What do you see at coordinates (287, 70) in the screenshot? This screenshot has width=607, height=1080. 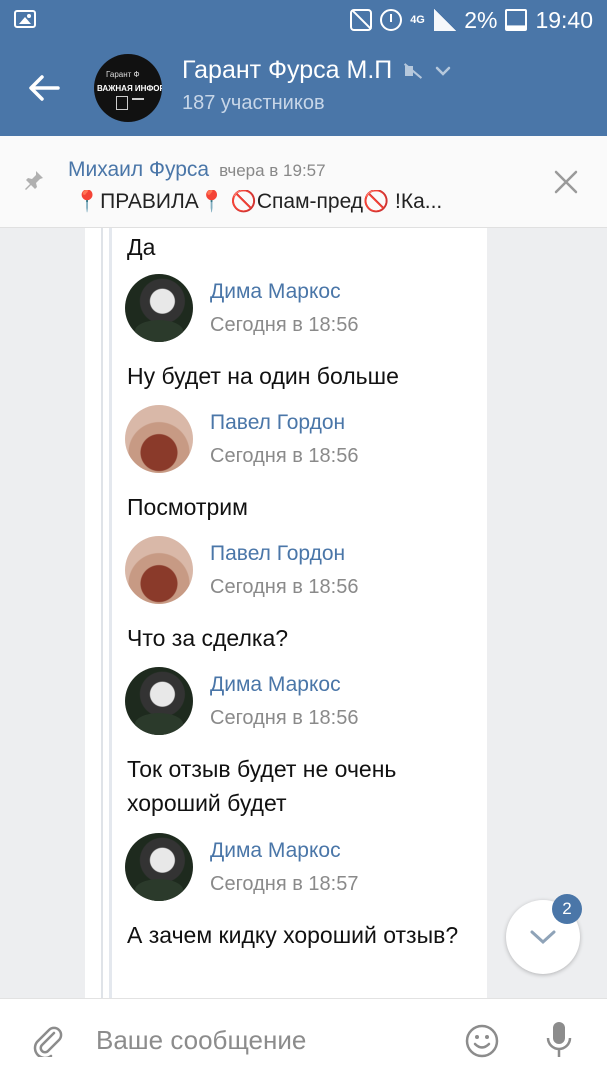 I see `chat-title: Гарант Фурса М.П` at bounding box center [287, 70].